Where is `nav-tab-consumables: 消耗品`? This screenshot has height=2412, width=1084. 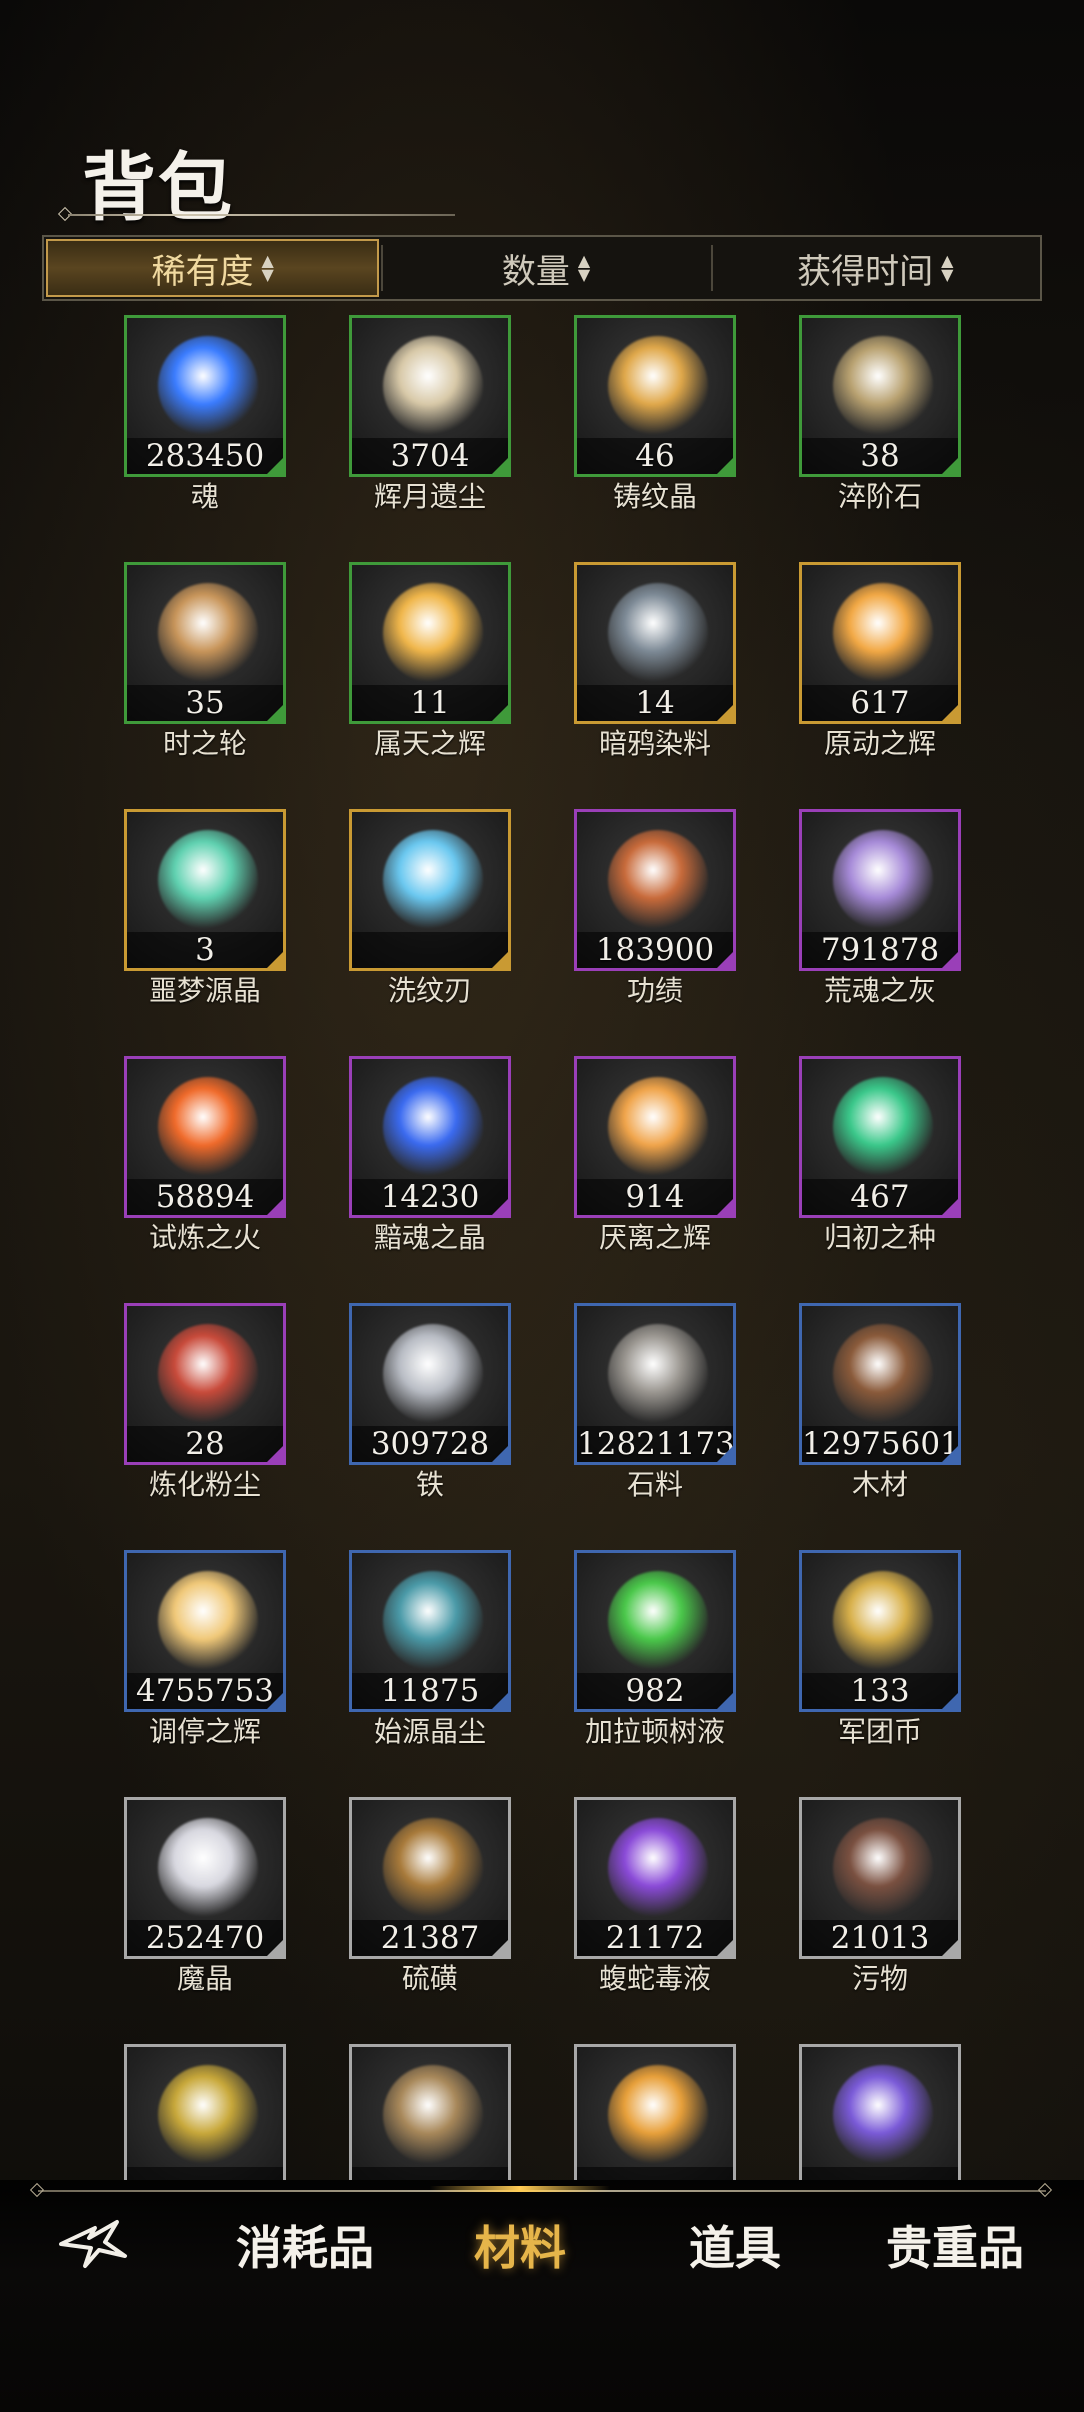 nav-tab-consumables: 消耗品 is located at coordinates (305, 2245).